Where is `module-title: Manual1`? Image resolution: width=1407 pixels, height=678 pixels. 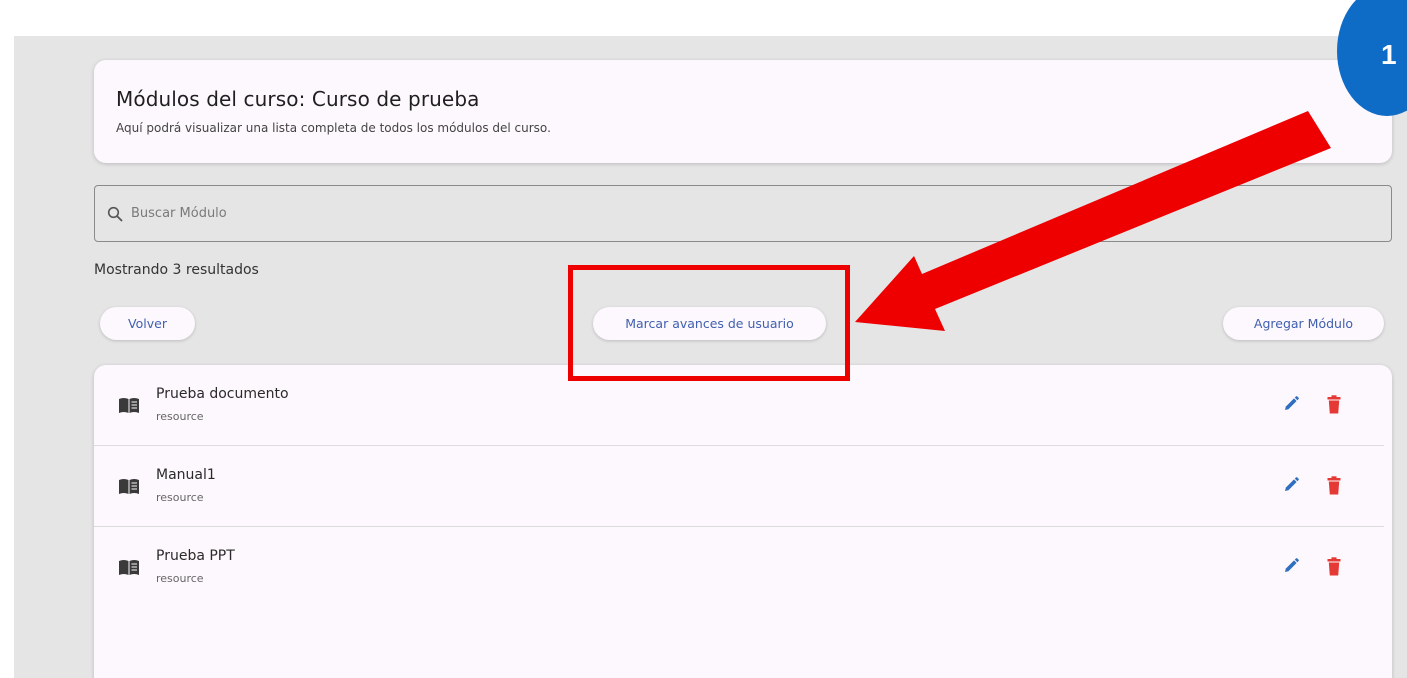
module-title: Manual1 is located at coordinates (186, 475).